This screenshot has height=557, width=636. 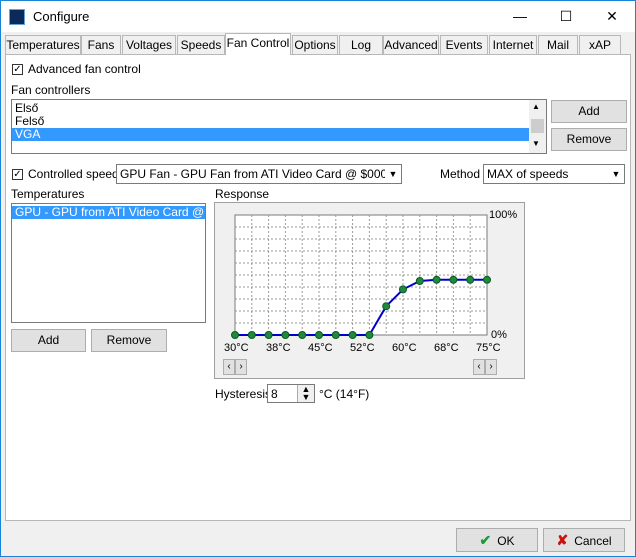 What do you see at coordinates (612, 16) in the screenshot?
I see `close-button: ✕` at bounding box center [612, 16].